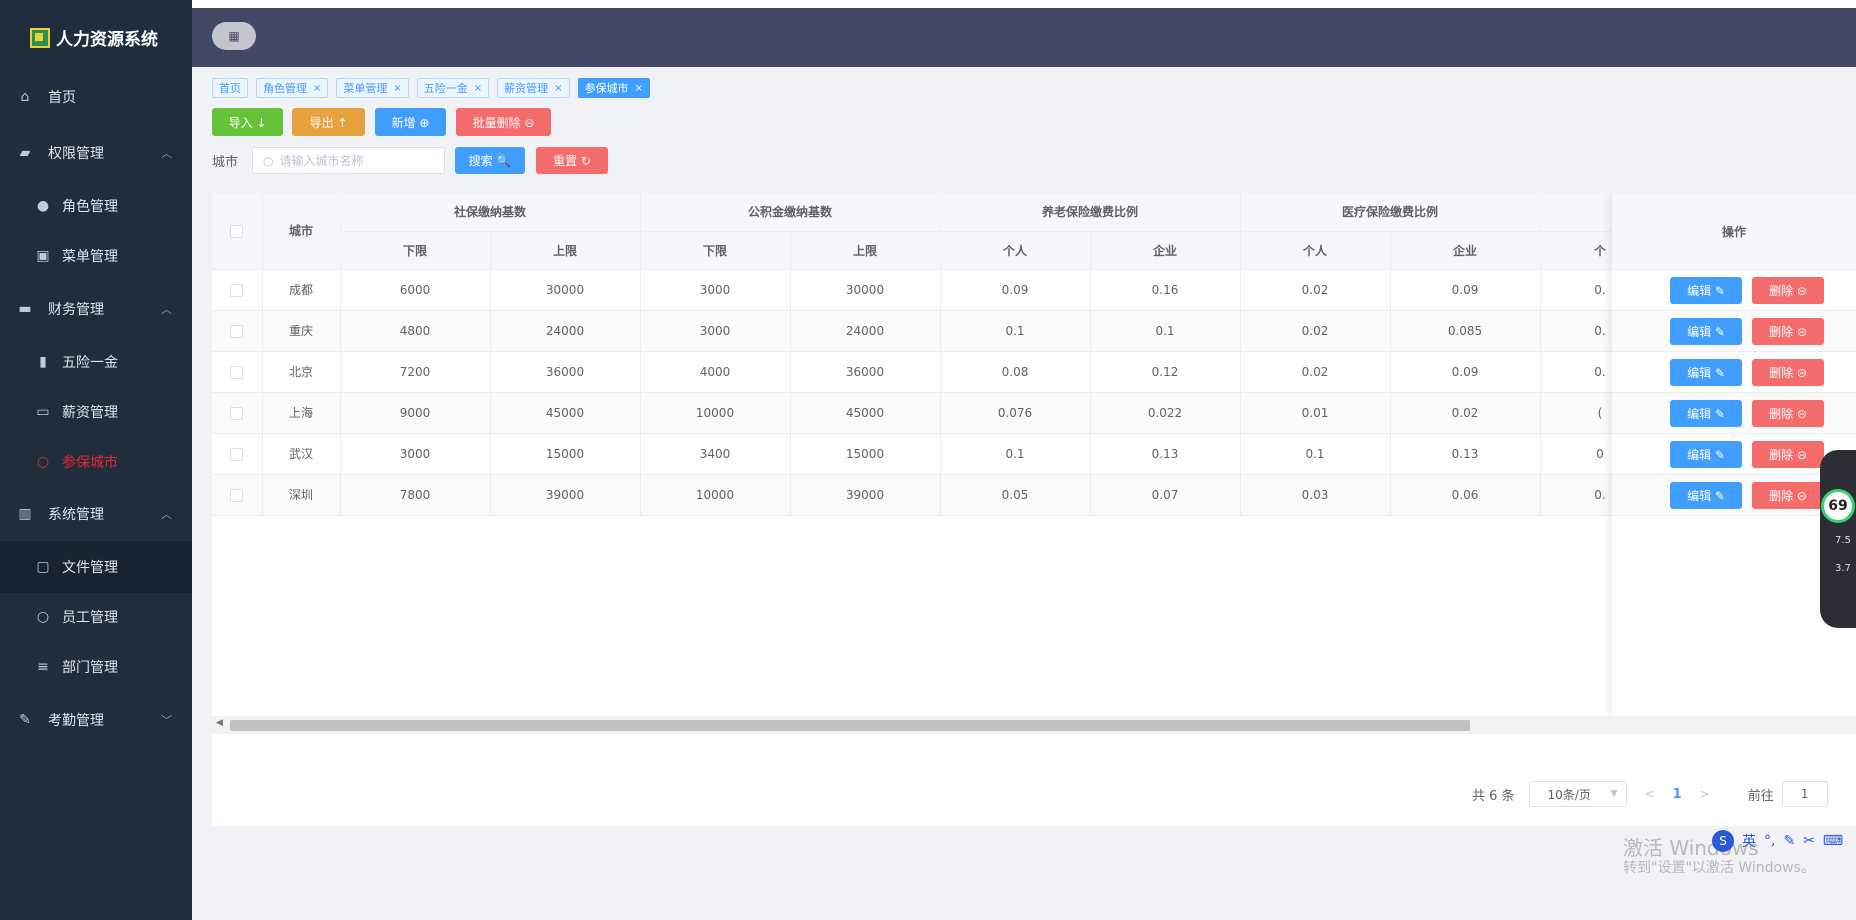 The width and height of the screenshot is (1856, 920). What do you see at coordinates (613, 88) in the screenshot?
I see `tag-insured-cities: 参保城市 ×` at bounding box center [613, 88].